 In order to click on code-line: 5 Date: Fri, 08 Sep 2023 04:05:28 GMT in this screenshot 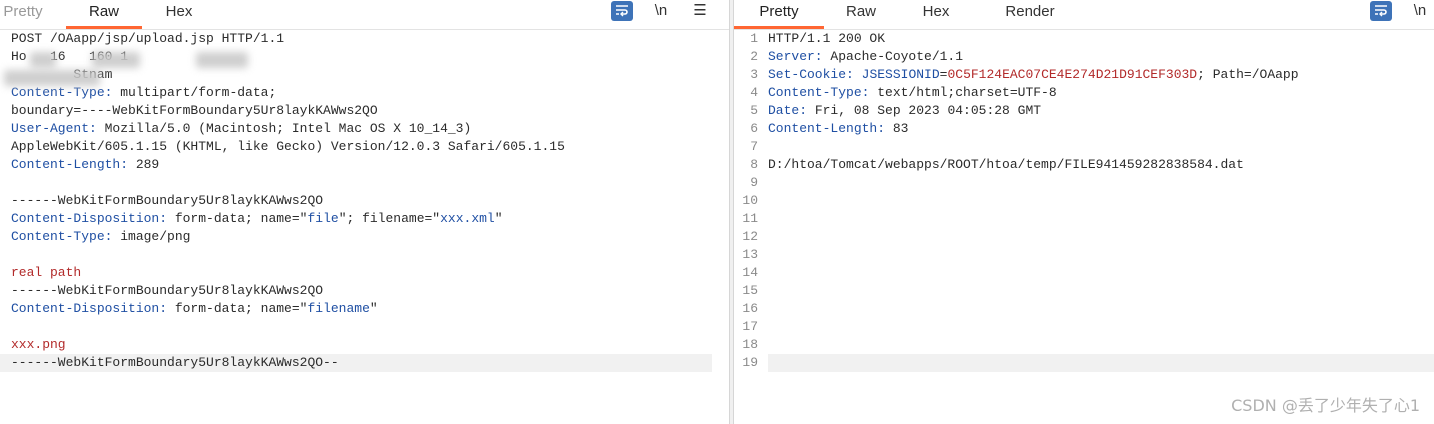, I will do `click(1084, 111)`.